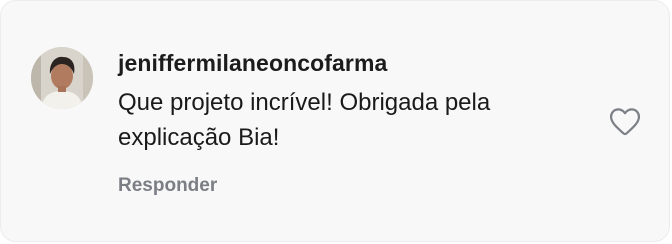 Image resolution: width=672 pixels, height=244 pixels. I want to click on avatar, so click(62, 78).